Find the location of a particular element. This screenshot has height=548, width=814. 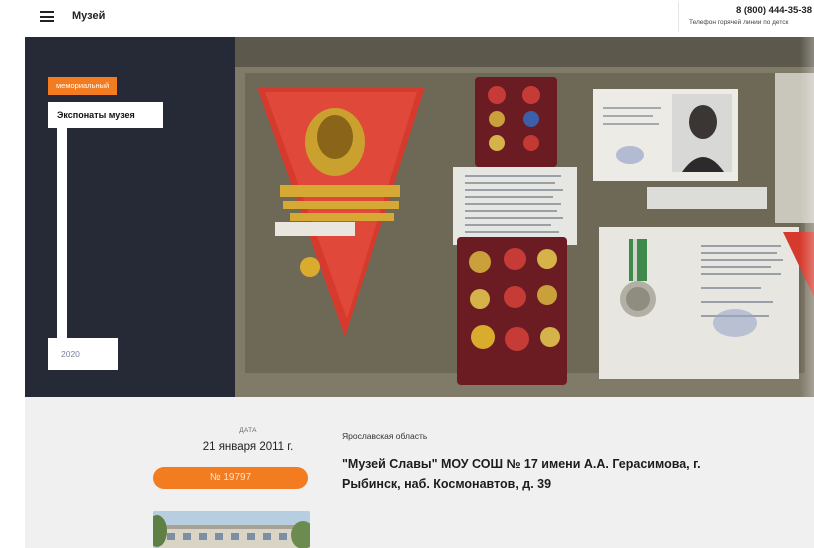

date-value: 21 января 2011 г. is located at coordinates (248, 447).